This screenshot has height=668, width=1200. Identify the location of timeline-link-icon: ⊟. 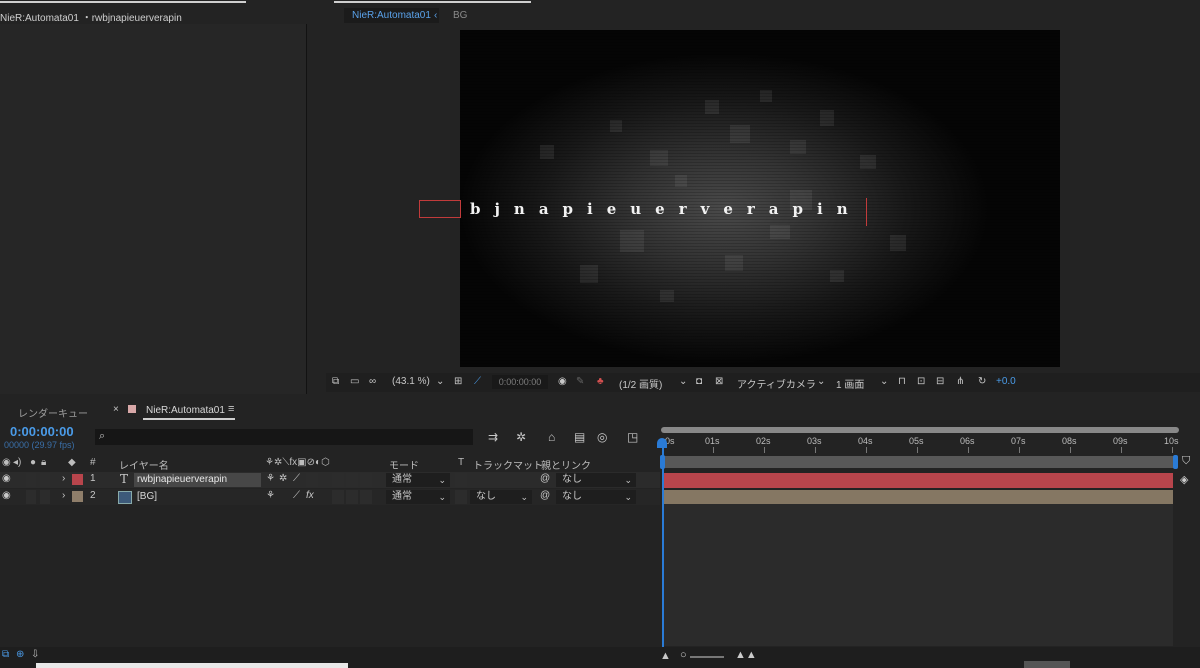
(940, 381).